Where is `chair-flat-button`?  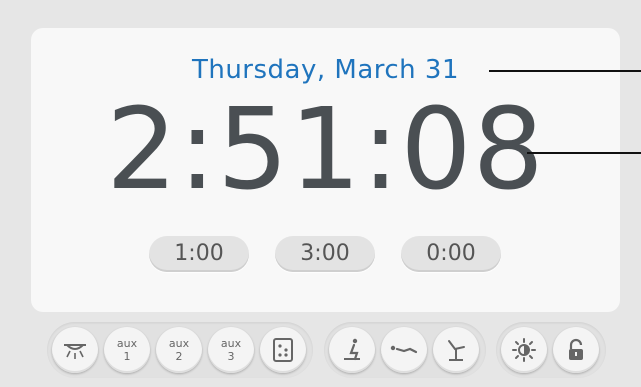 chair-flat-button is located at coordinates (404, 350).